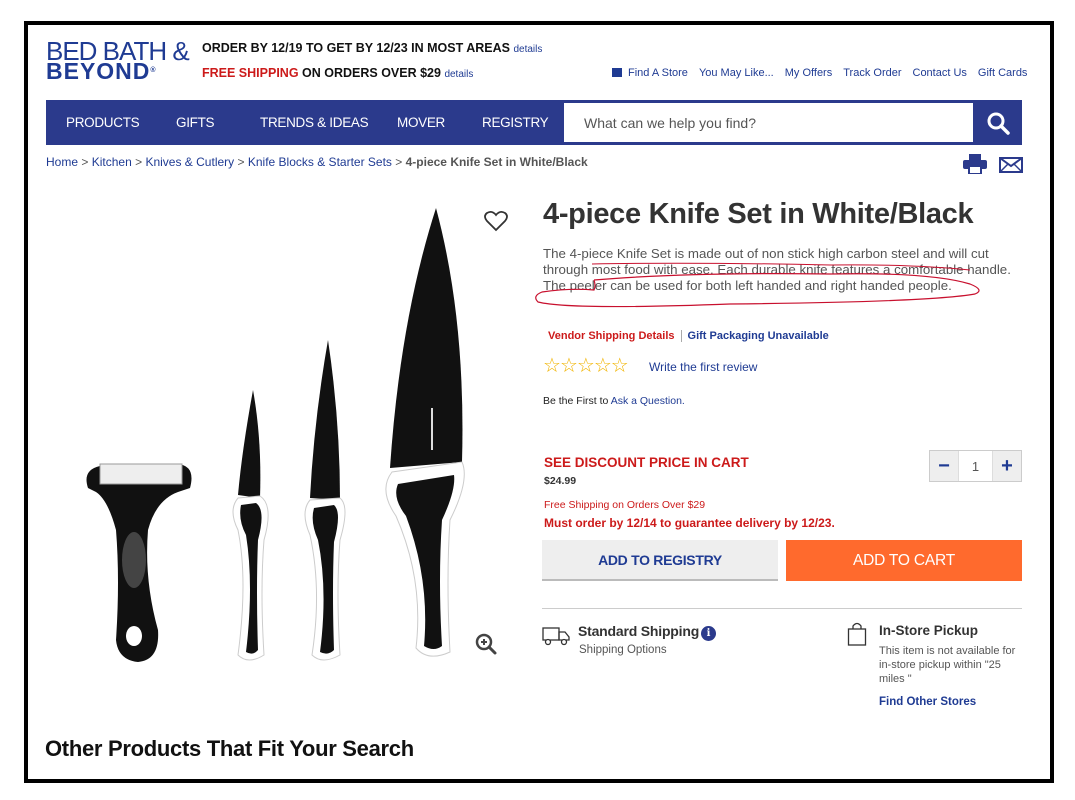 The image size is (1075, 800). What do you see at coordinates (515, 122) in the screenshot?
I see `nav-registry: REGISTRY` at bounding box center [515, 122].